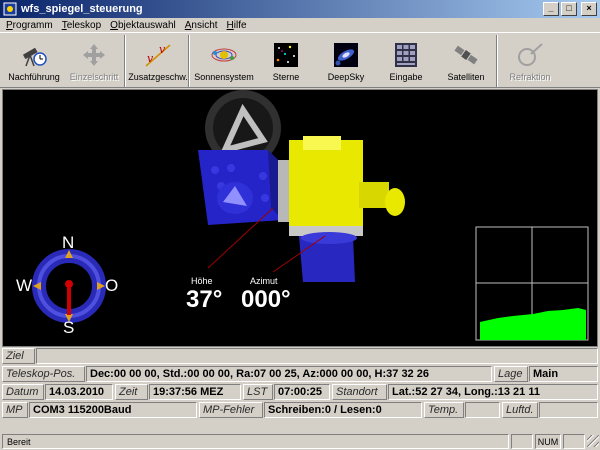 The width and height of the screenshot is (600, 450). What do you see at coordinates (235, 25) in the screenshot?
I see `menu-hilfe: Hilfe` at bounding box center [235, 25].